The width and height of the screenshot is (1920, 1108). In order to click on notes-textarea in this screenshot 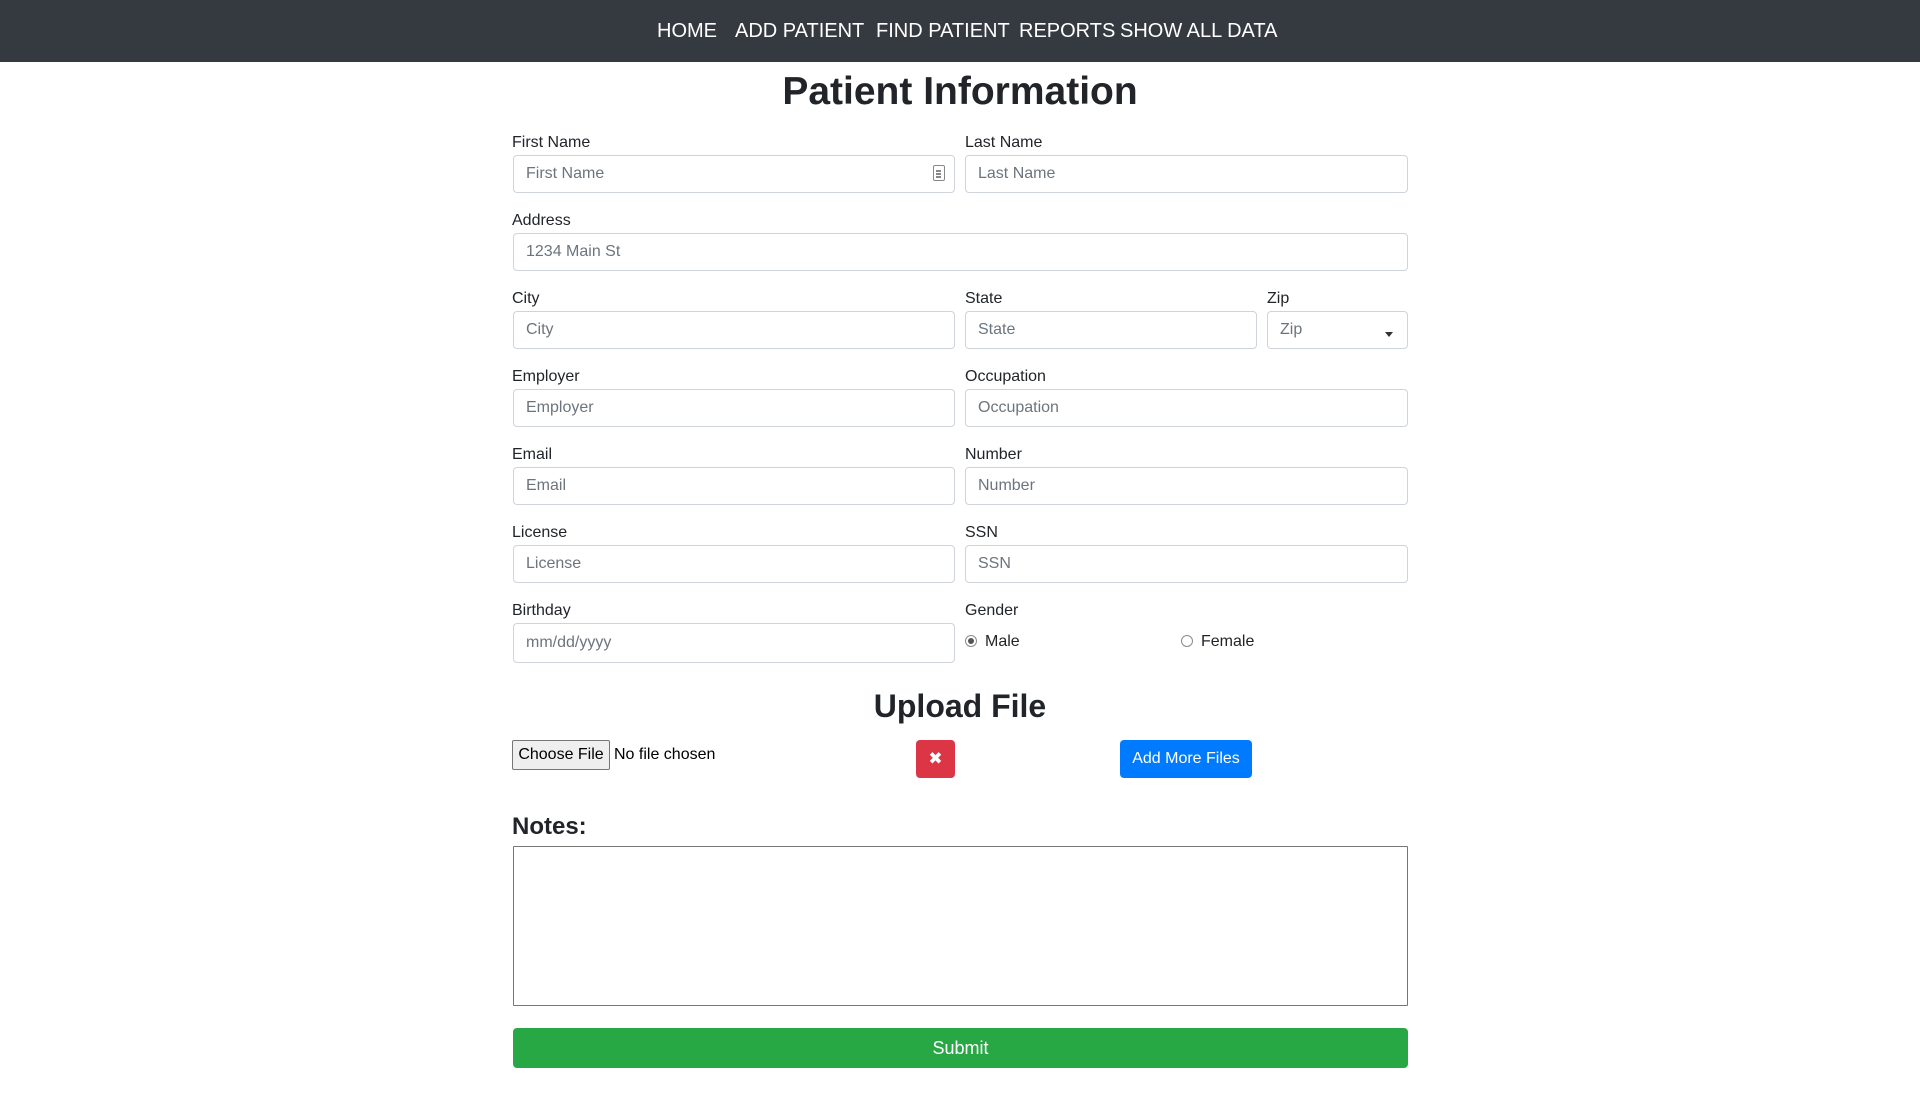, I will do `click(960, 926)`.